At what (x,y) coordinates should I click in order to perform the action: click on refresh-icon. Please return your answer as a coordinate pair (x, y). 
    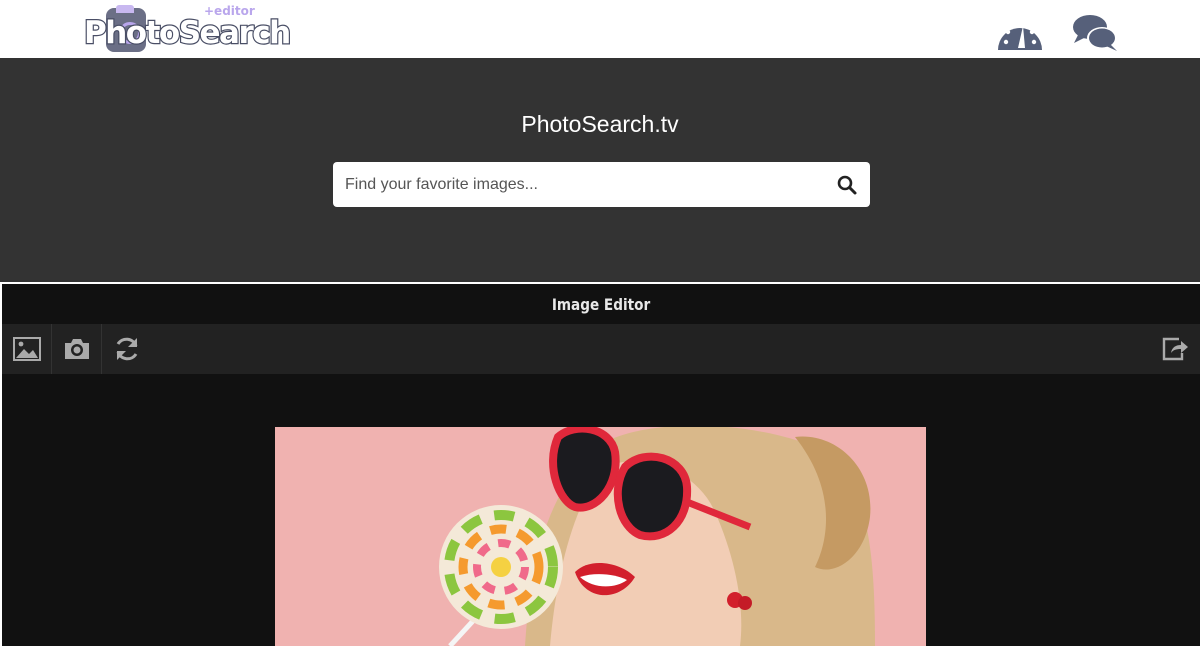
    Looking at the image, I should click on (127, 349).